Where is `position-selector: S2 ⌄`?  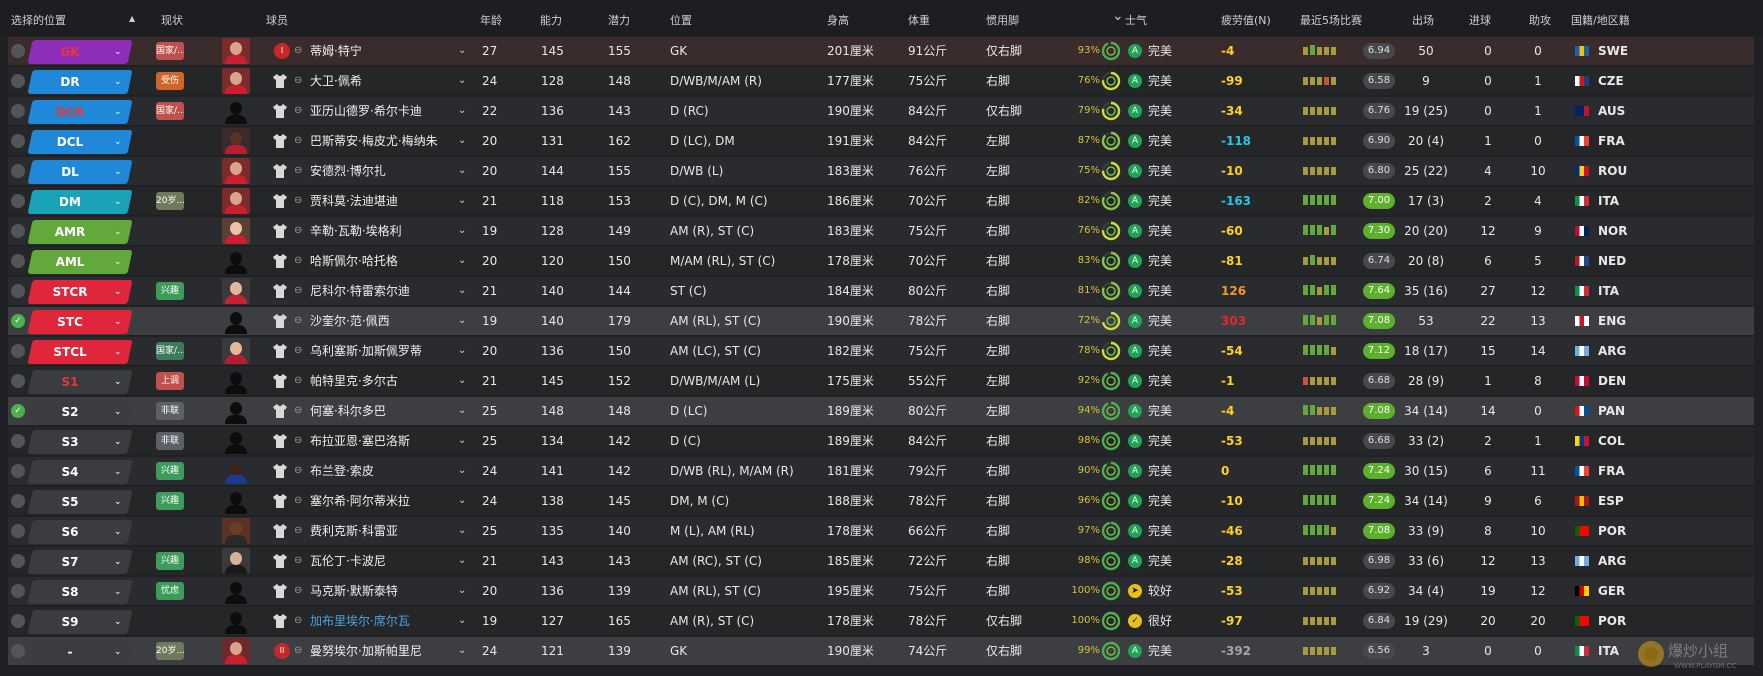
position-selector: S2 ⌄ is located at coordinates (80, 412).